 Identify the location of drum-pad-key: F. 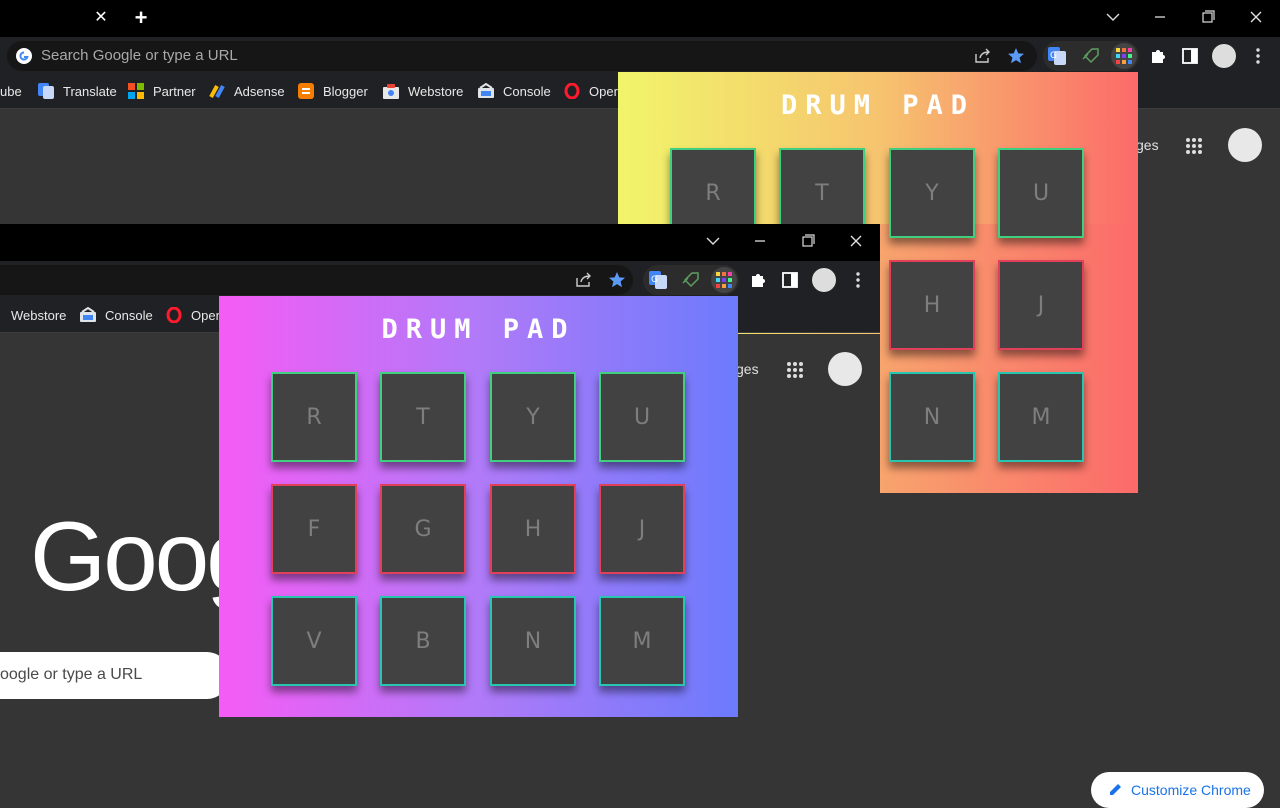
(314, 529).